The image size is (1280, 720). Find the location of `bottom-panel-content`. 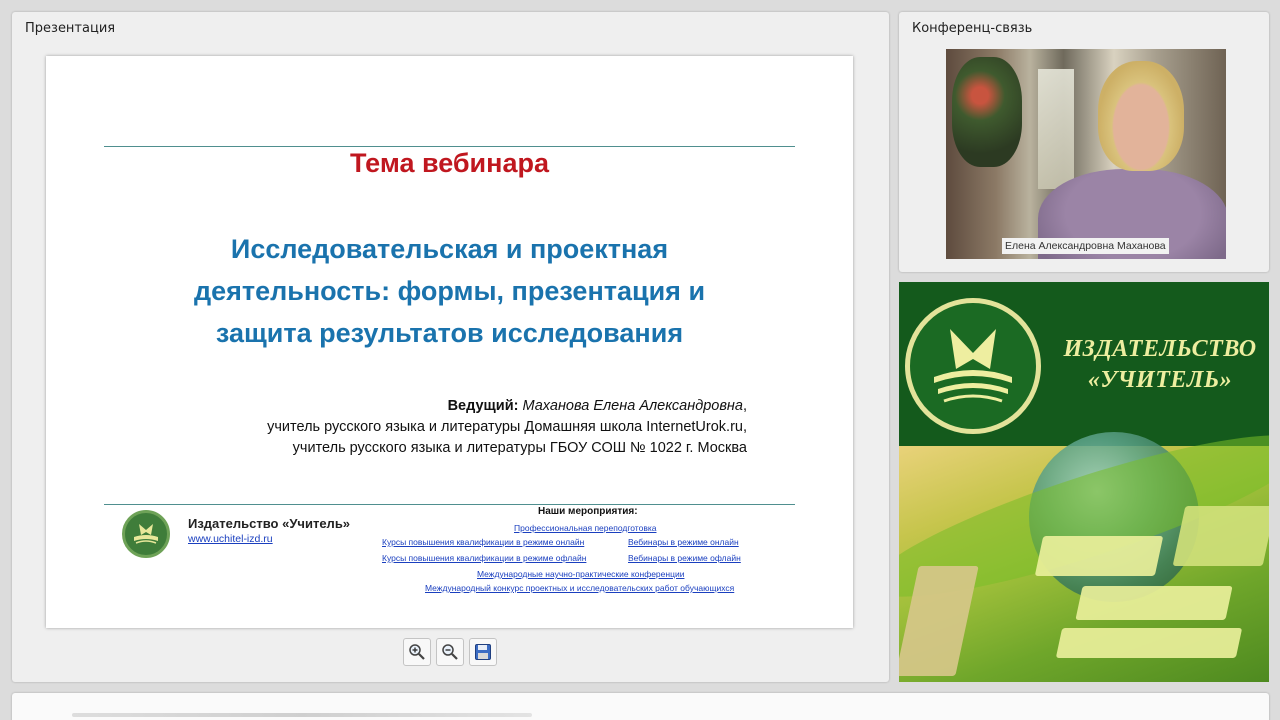

bottom-panel-content is located at coordinates (302, 715).